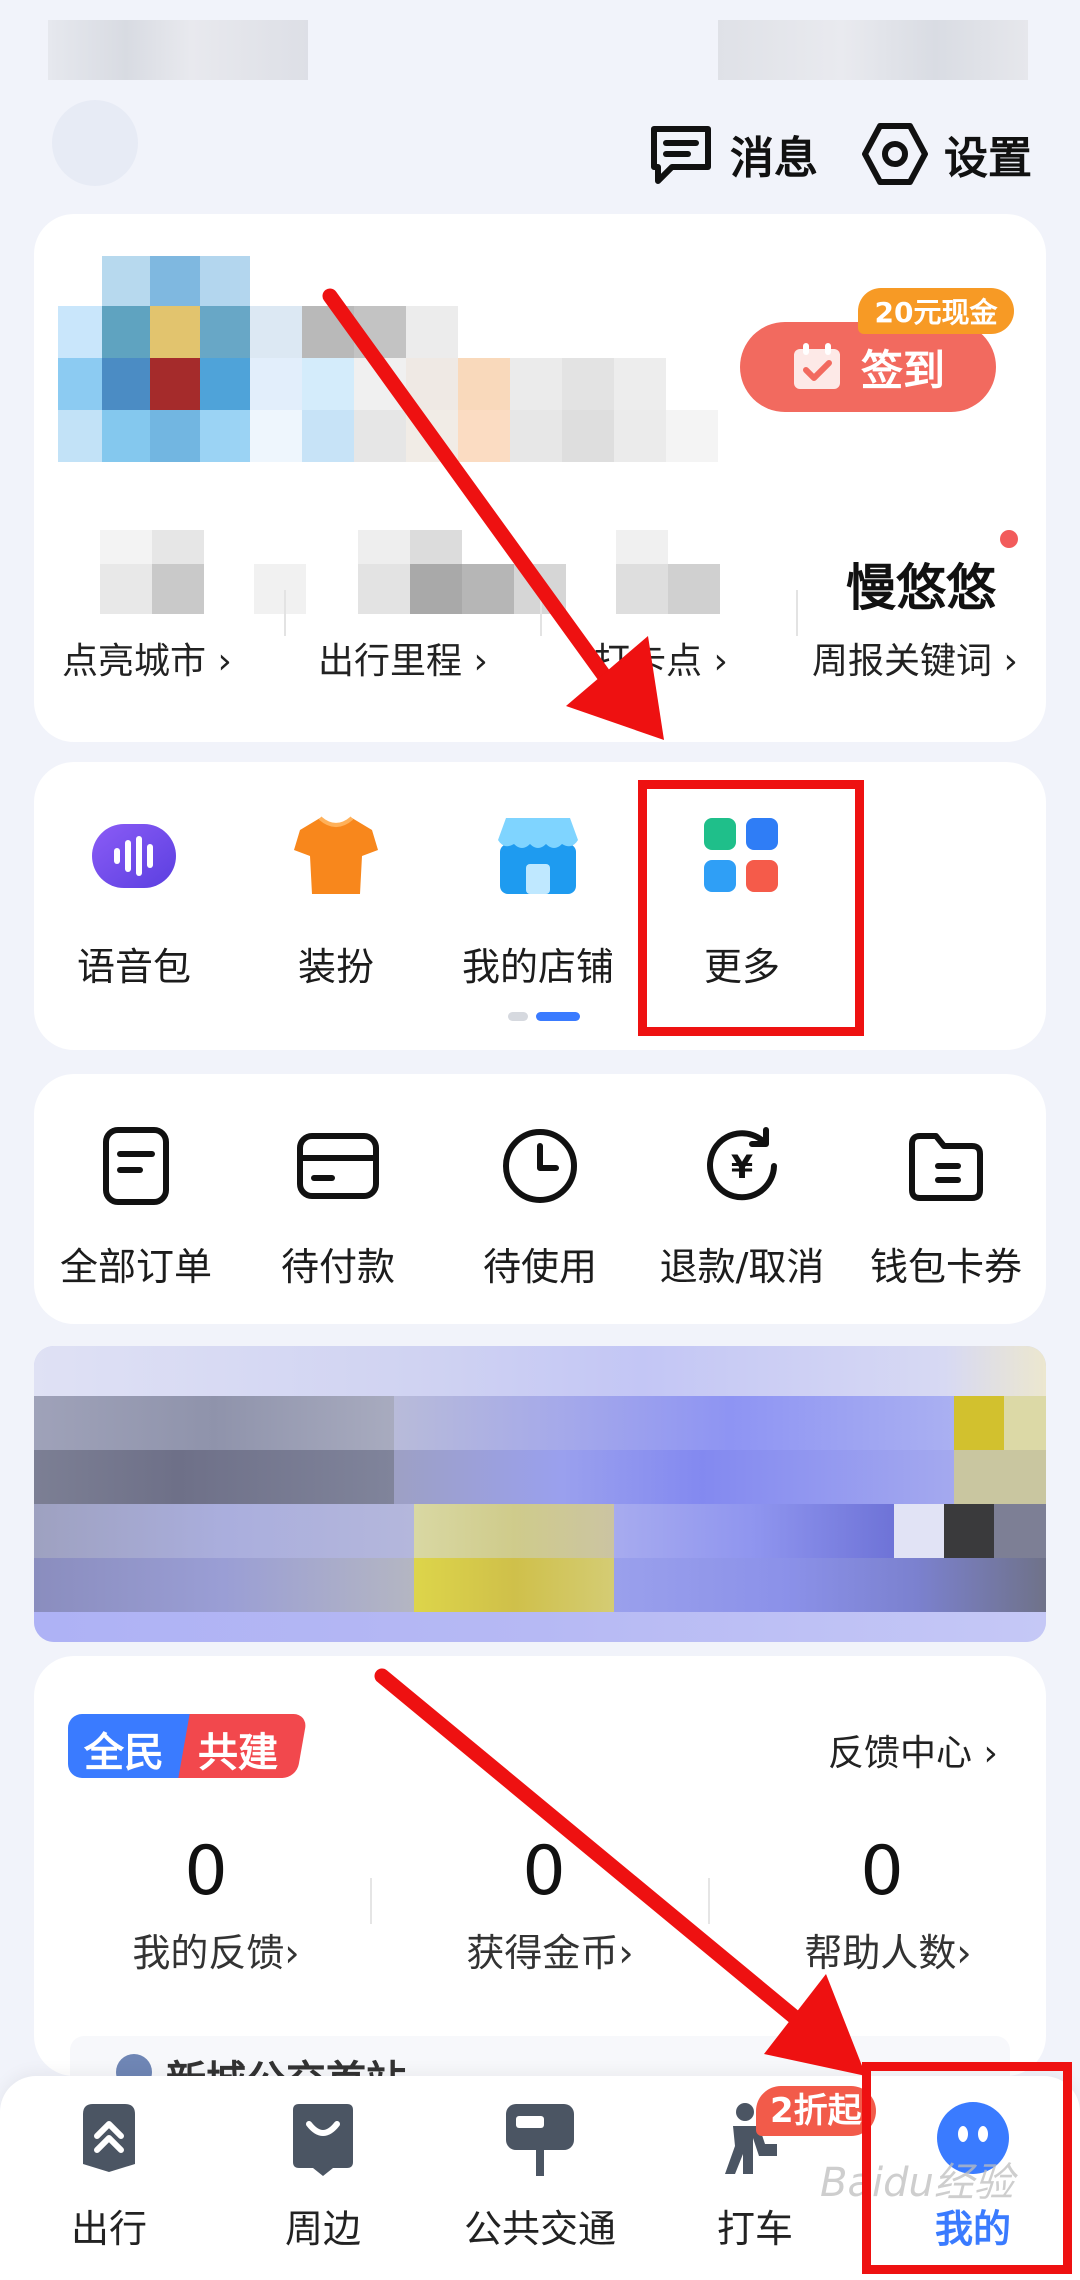  What do you see at coordinates (135, 1267) in the screenshot?
I see `order-label: 全部订单` at bounding box center [135, 1267].